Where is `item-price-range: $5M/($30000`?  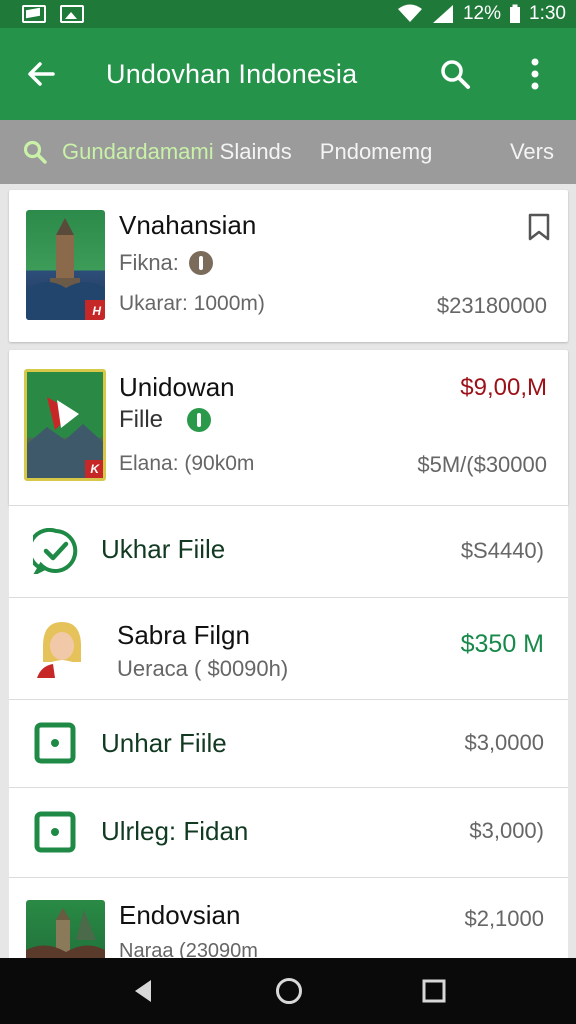 item-price-range: $5M/($30000 is located at coordinates (482, 464).